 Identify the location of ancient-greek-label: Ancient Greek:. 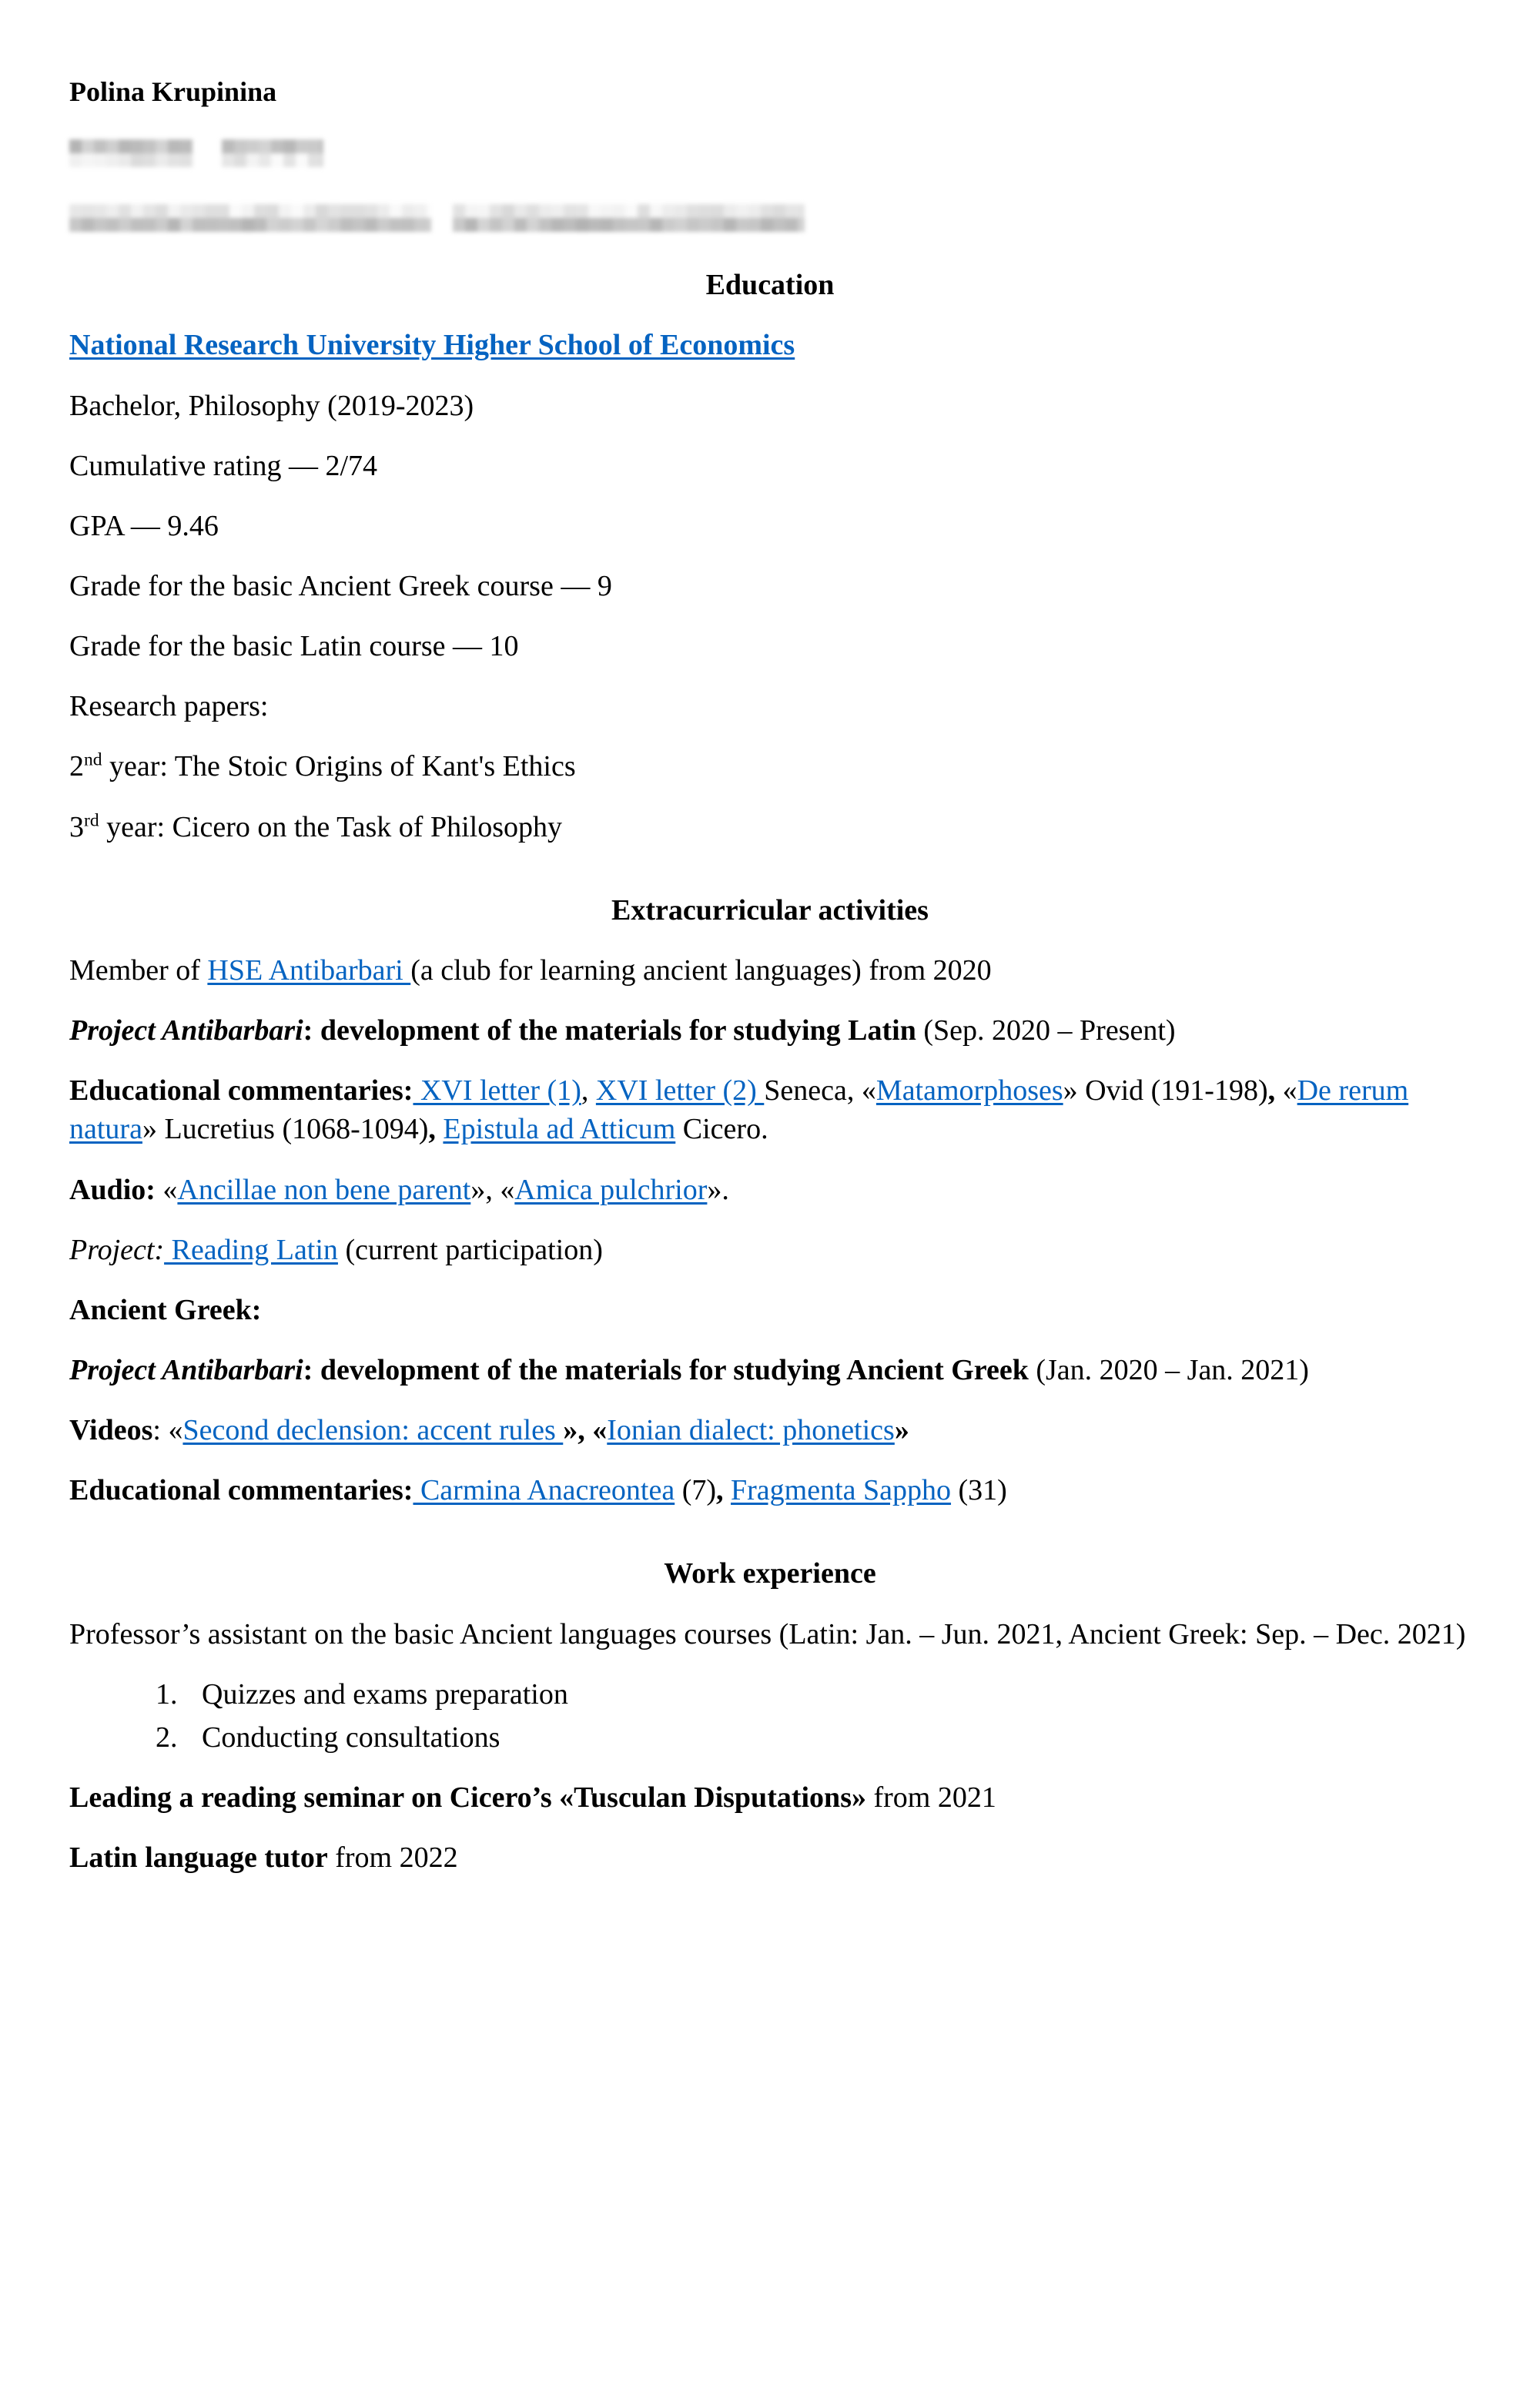
(770, 1310).